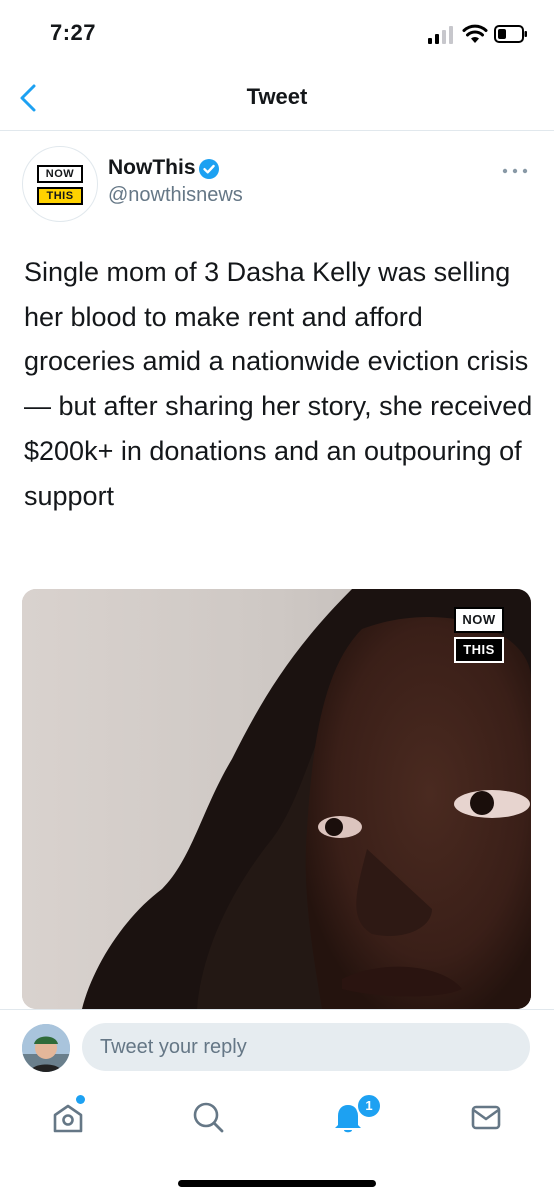  I want to click on wifi-icon, so click(475, 33).